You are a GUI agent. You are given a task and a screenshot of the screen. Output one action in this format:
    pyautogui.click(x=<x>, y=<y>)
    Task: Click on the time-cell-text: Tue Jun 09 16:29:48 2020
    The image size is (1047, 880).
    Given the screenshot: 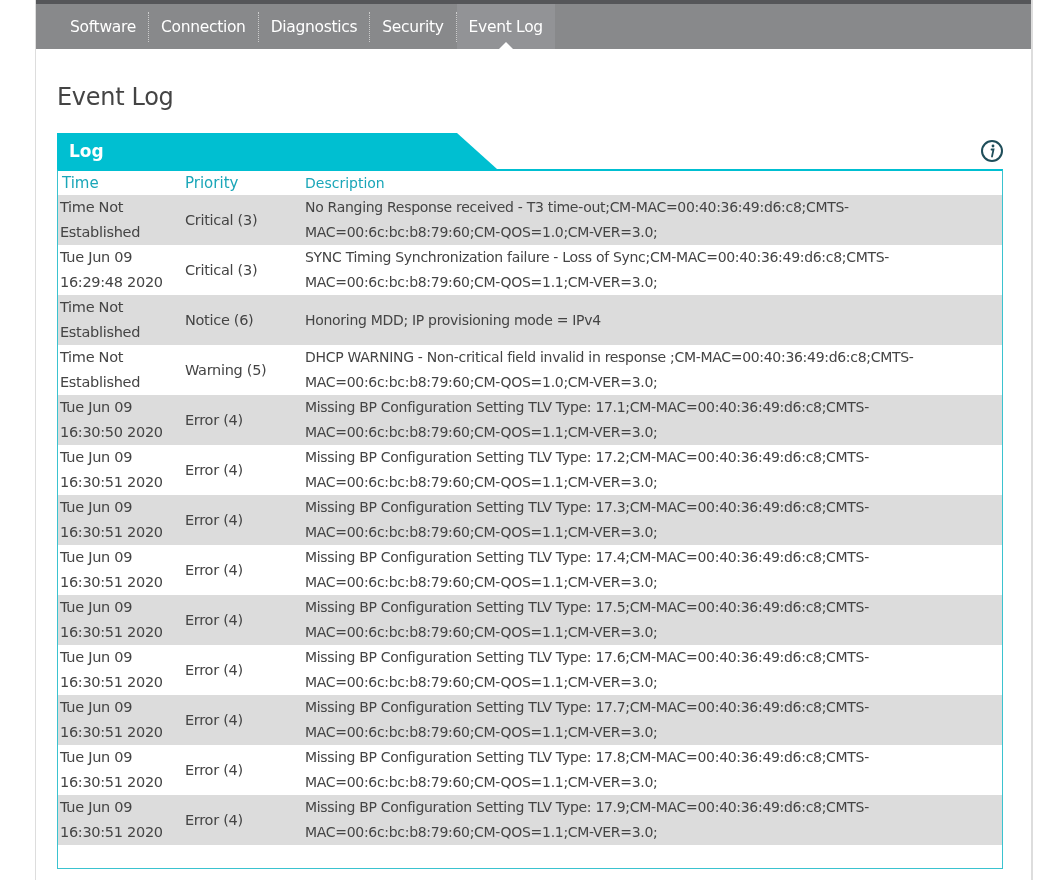 What is the action you would take?
    pyautogui.click(x=111, y=270)
    